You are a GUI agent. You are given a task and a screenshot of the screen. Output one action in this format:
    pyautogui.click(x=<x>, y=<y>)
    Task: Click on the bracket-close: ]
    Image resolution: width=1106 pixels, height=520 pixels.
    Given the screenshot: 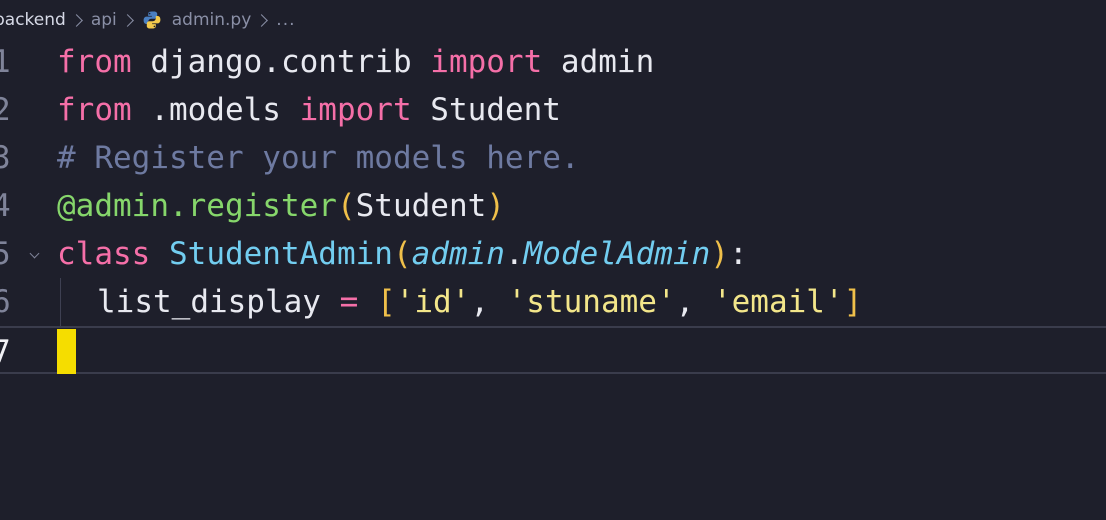 What is the action you would take?
    pyautogui.click(x=853, y=302)
    